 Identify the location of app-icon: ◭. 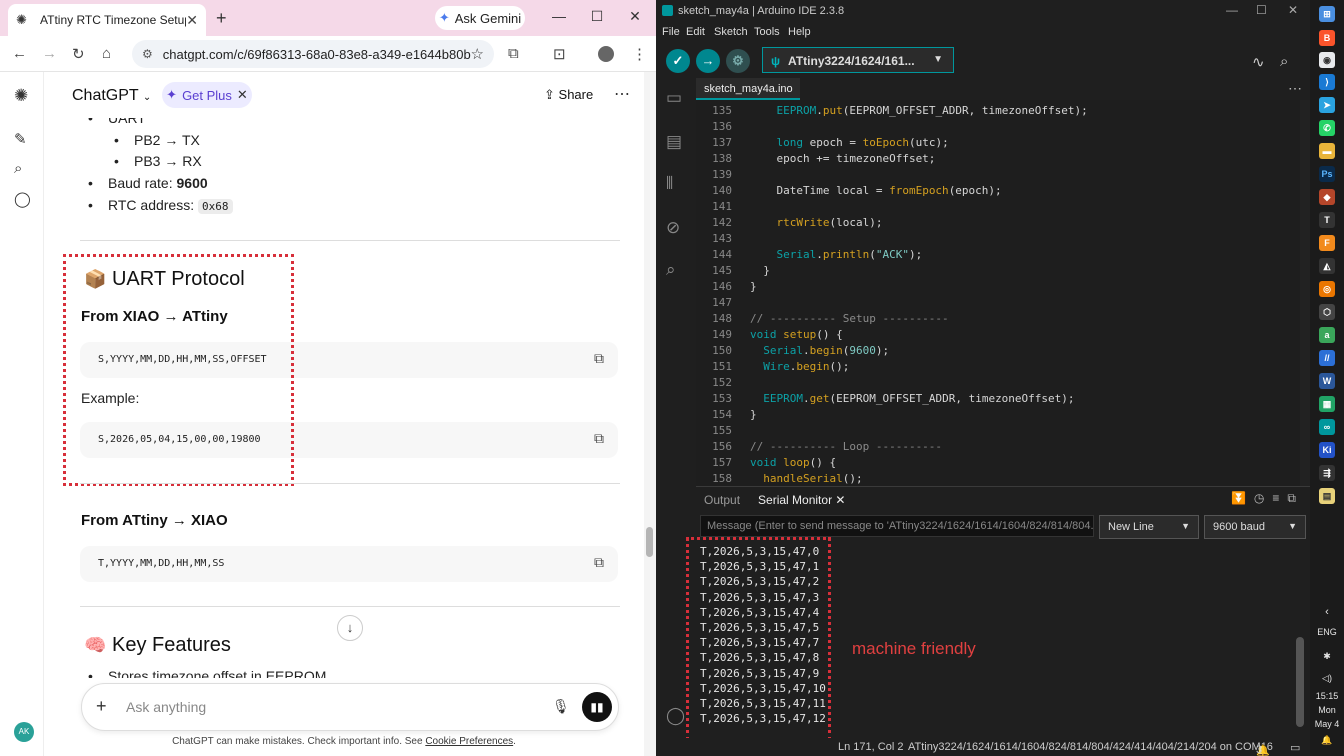
(1327, 266).